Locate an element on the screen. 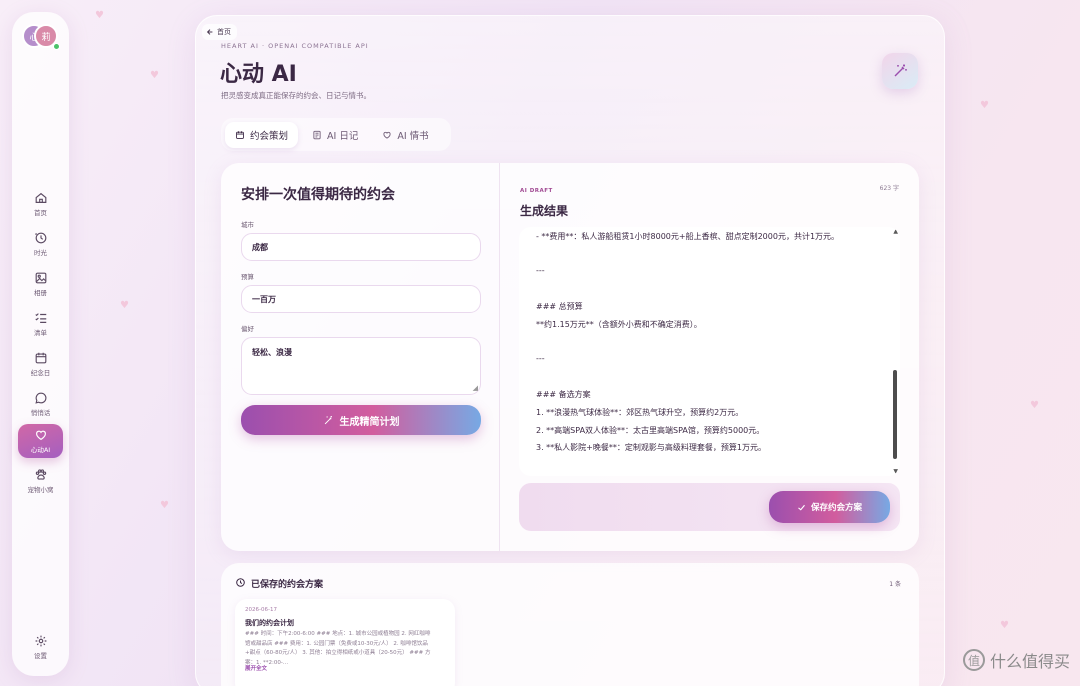 The height and width of the screenshot is (686, 1080). heart-ai-icon is located at coordinates (40, 435).